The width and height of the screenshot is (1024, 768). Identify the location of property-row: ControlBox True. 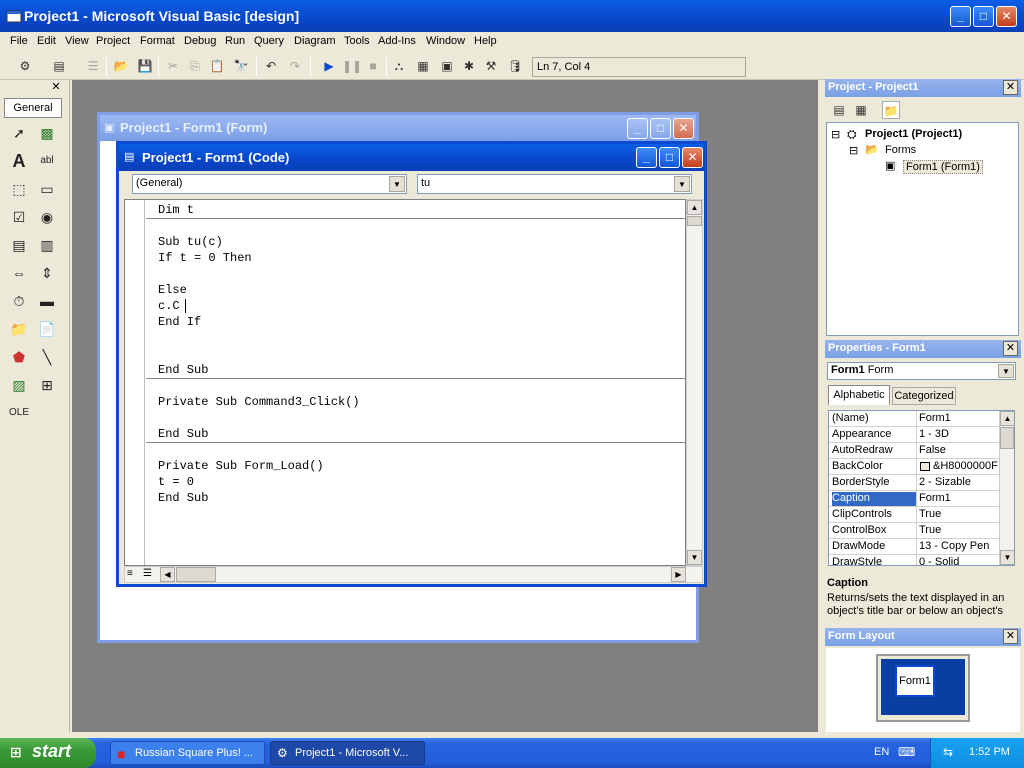
(914, 531).